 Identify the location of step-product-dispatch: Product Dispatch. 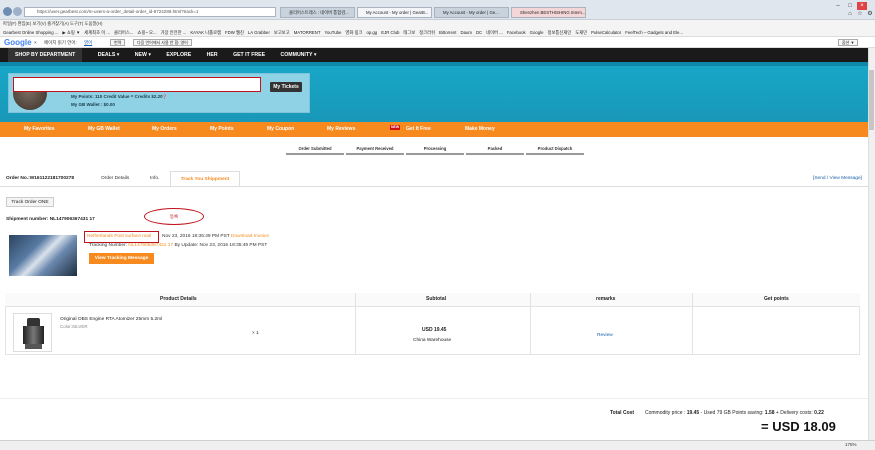
(555, 148).